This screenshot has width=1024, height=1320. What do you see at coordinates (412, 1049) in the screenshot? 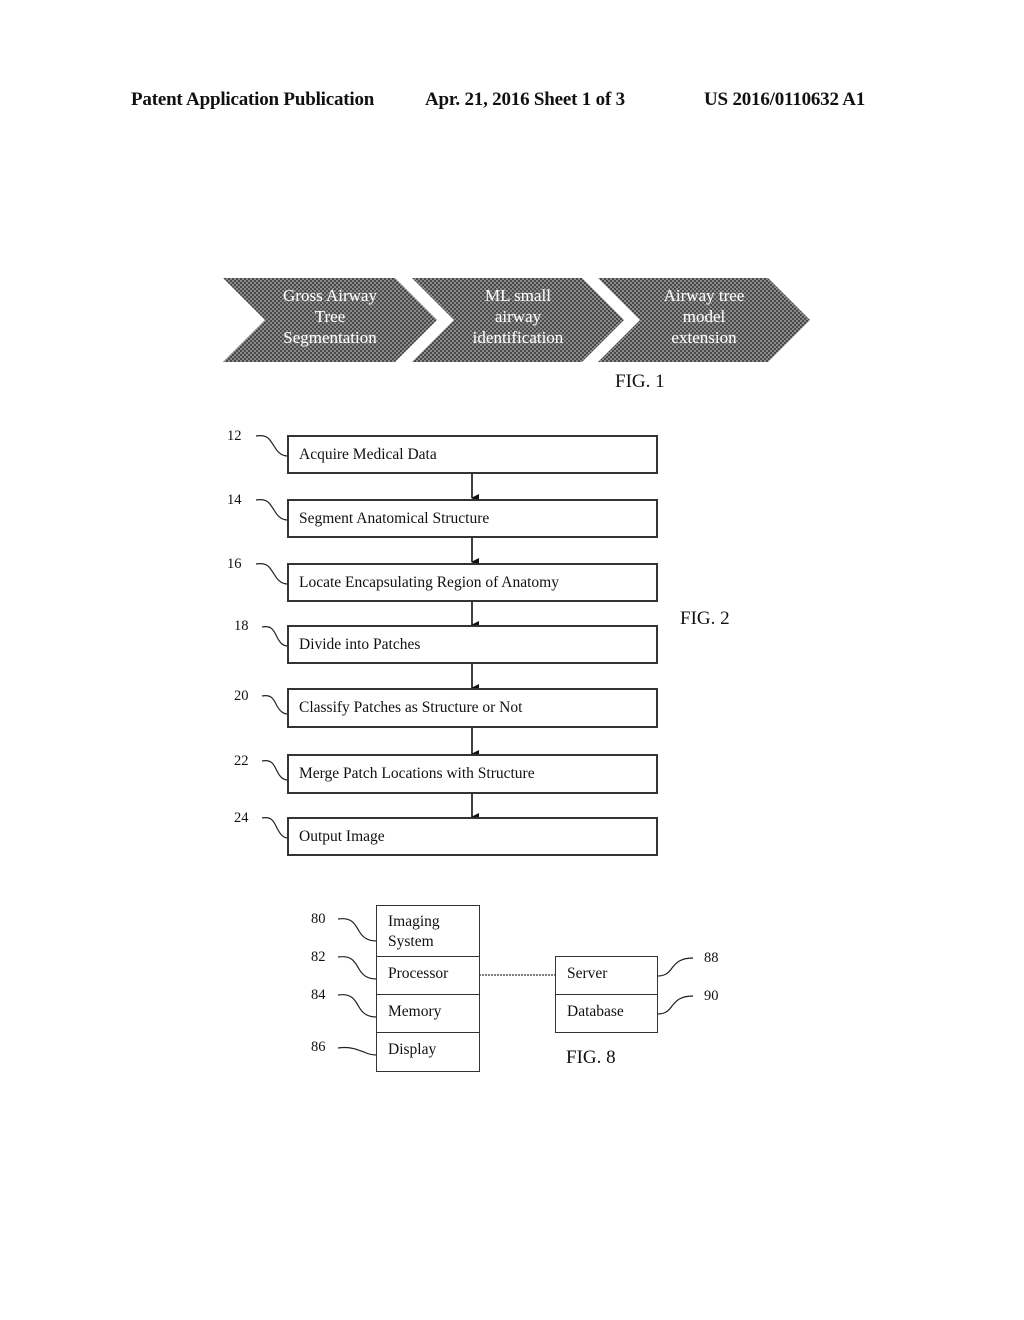
I see `fig8-display-label: Display` at bounding box center [412, 1049].